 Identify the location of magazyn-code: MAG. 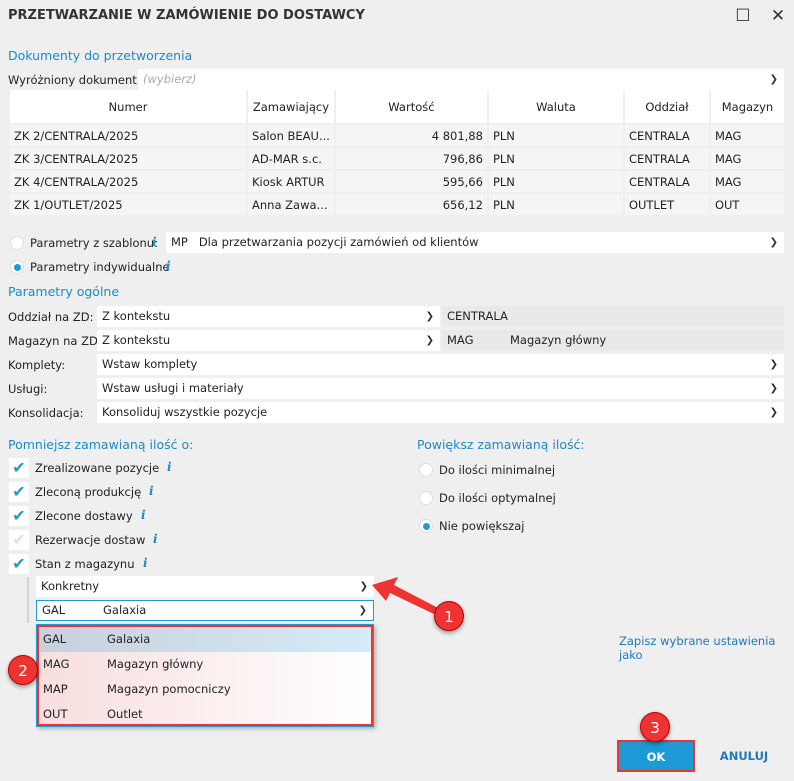
(460, 340).